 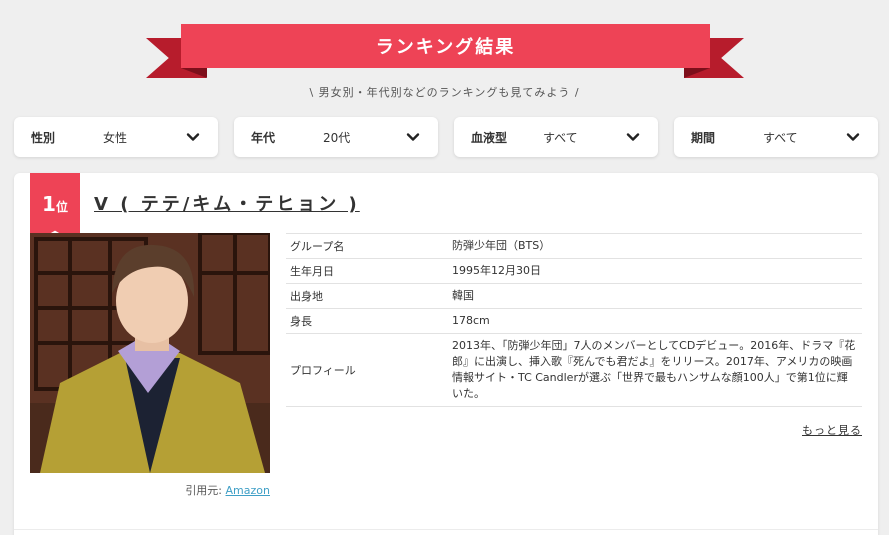 I want to click on table-row: 生年月日 1995年12月30日, so click(x=574, y=271).